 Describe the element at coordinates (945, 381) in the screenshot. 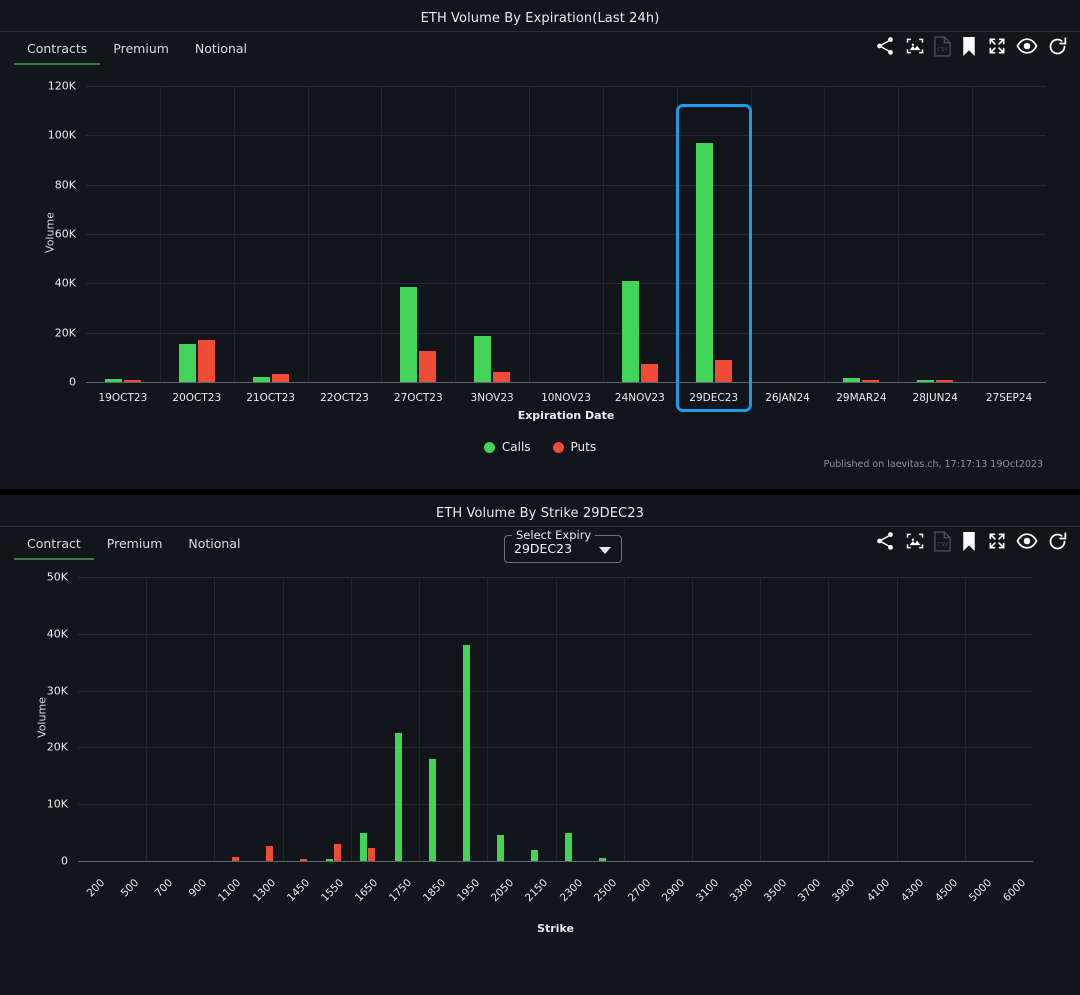

I see `bar-puts-28JUN24` at that location.